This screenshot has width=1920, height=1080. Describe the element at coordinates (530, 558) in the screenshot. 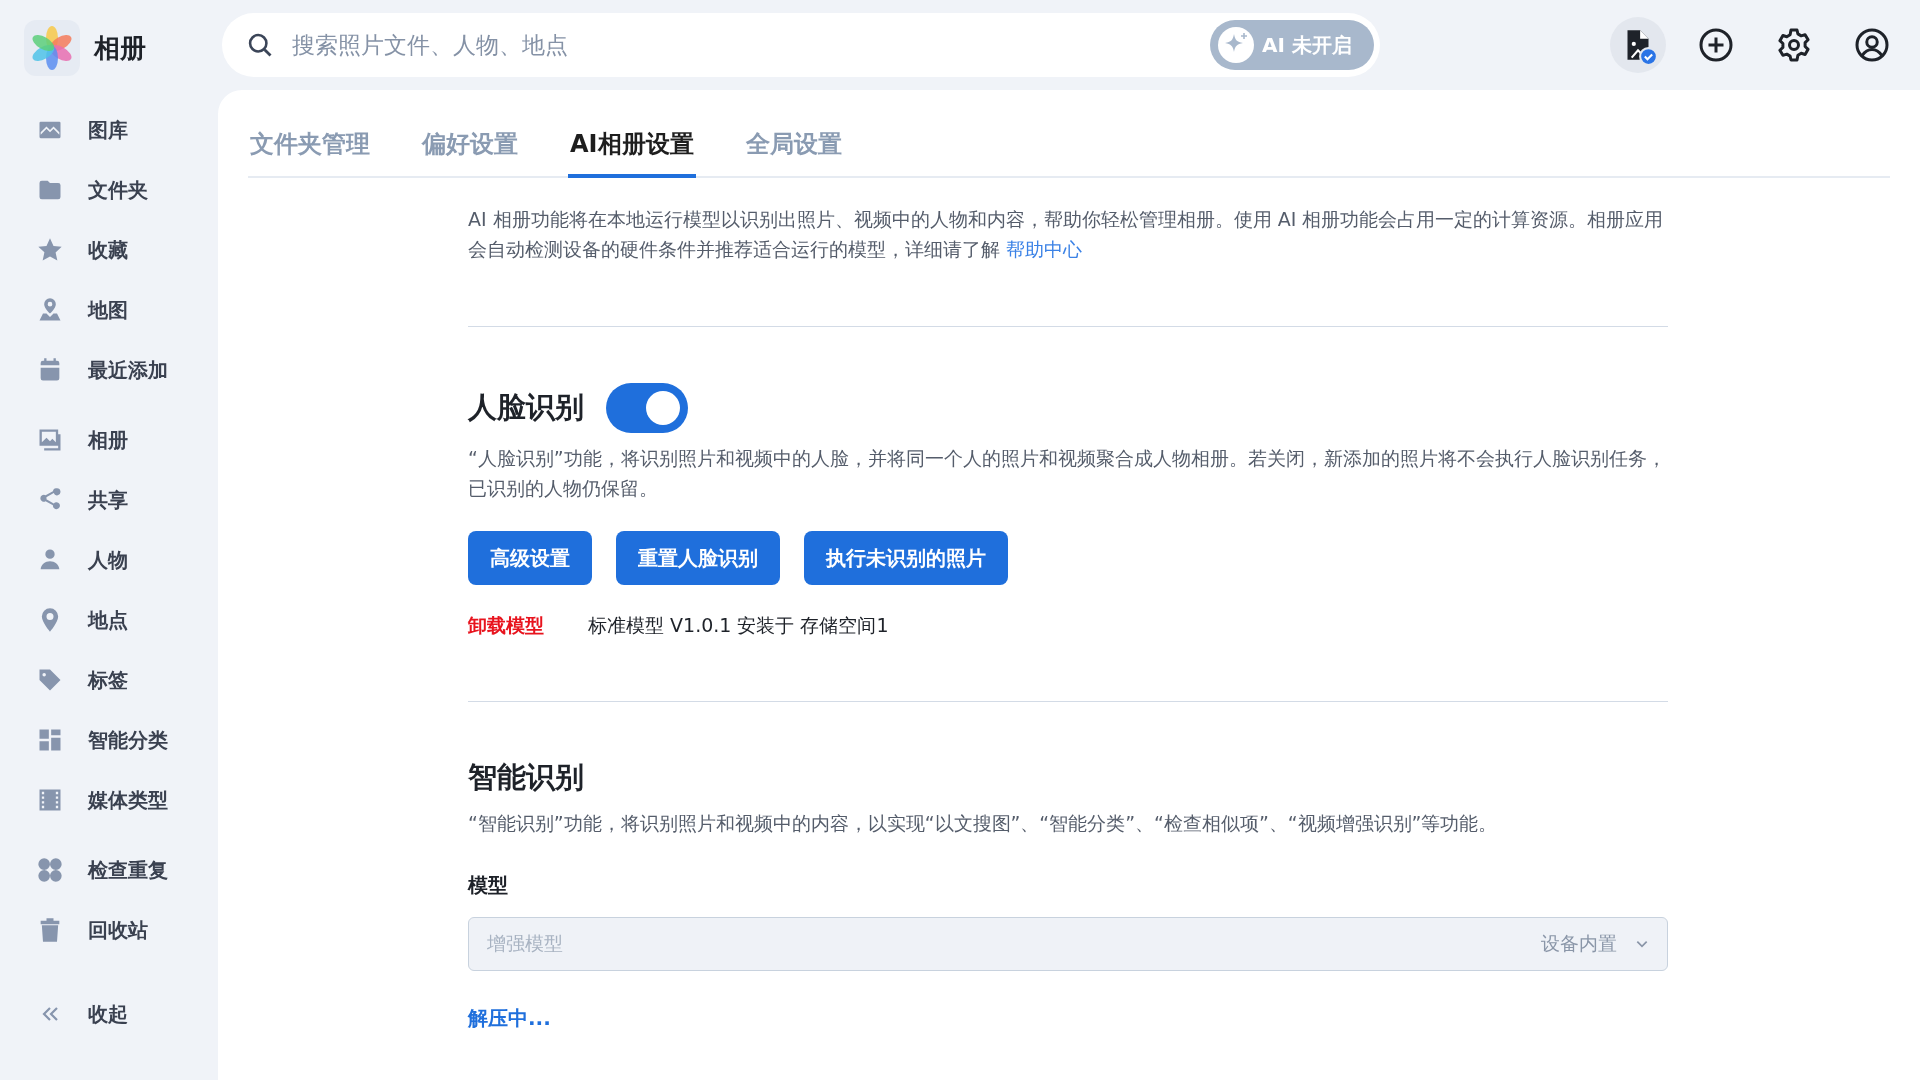

I see `action-button: 高级设置` at that location.